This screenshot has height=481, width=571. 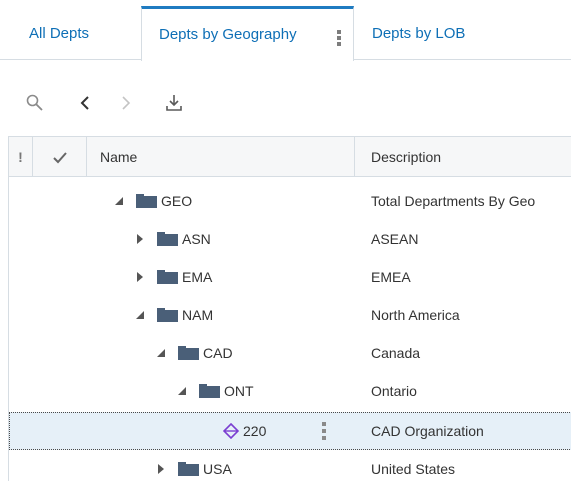 I want to click on row-description: CAD Organization, so click(x=427, y=431).